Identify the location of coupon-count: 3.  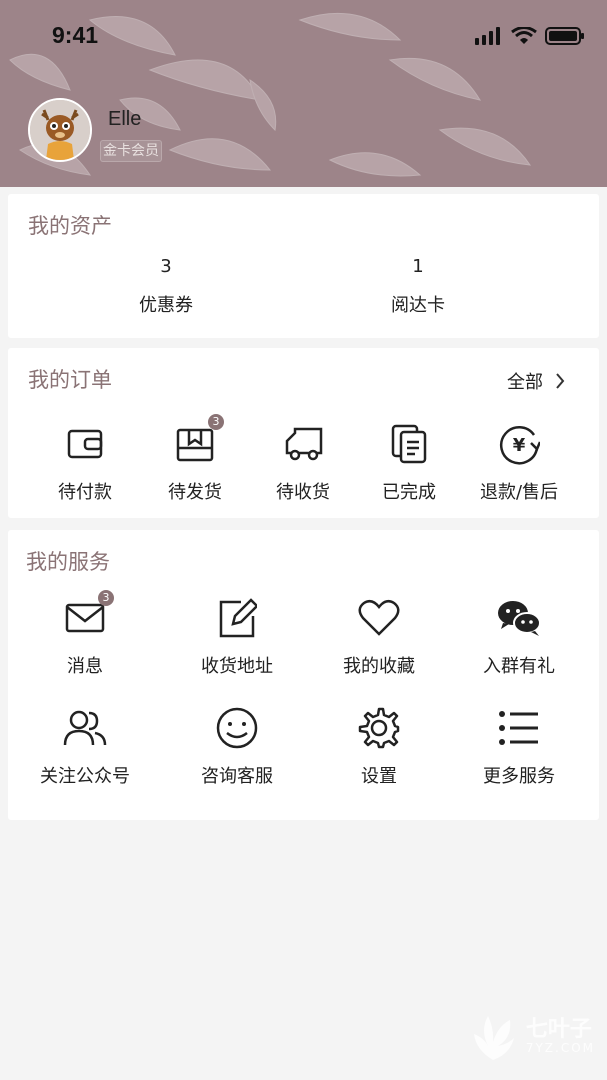
(166, 266).